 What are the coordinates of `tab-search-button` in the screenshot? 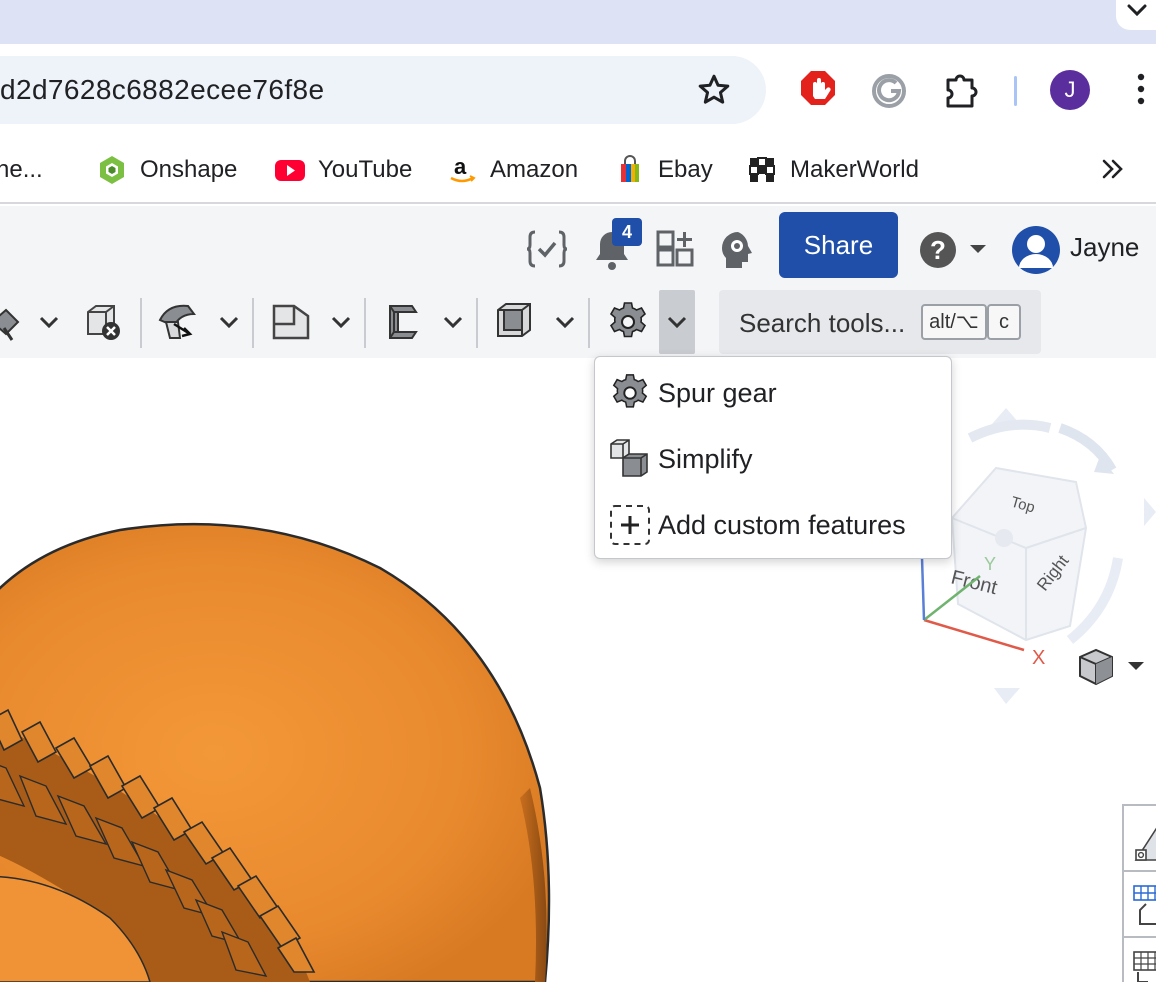 It's located at (1136, 15).